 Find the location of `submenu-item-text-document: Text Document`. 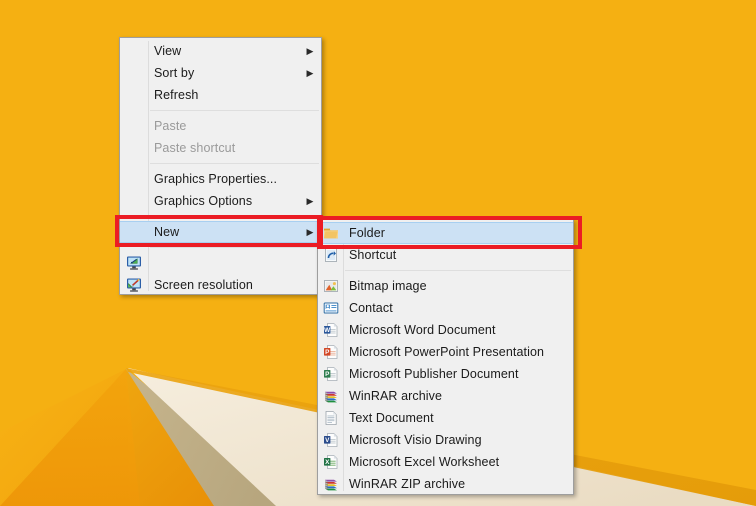

submenu-item-text-document: Text Document is located at coordinates (445, 418).